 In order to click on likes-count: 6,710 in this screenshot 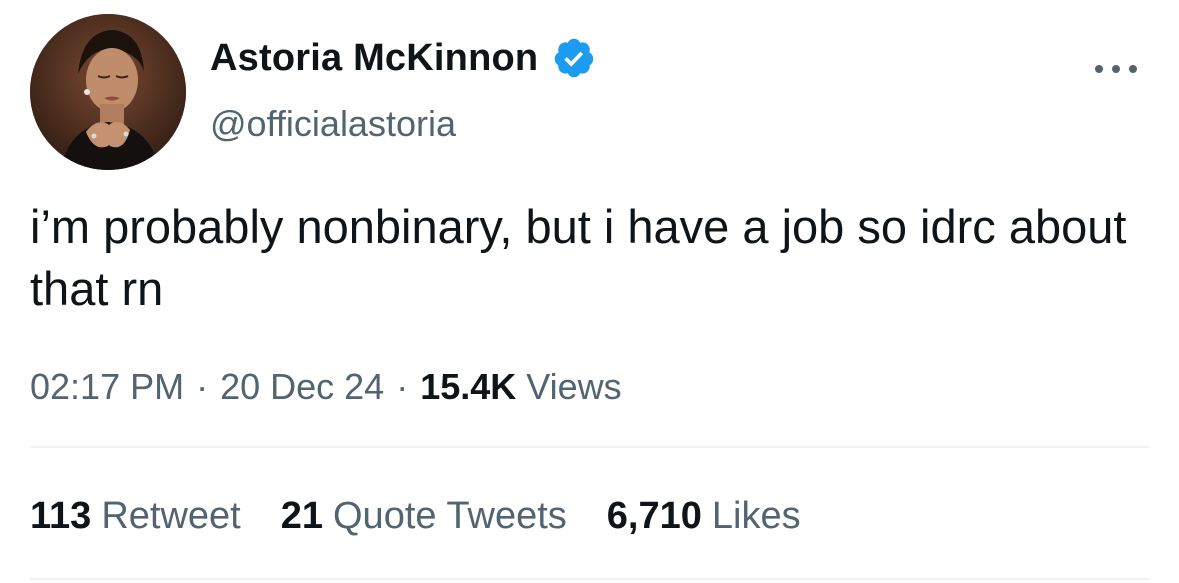, I will do `click(654, 516)`.